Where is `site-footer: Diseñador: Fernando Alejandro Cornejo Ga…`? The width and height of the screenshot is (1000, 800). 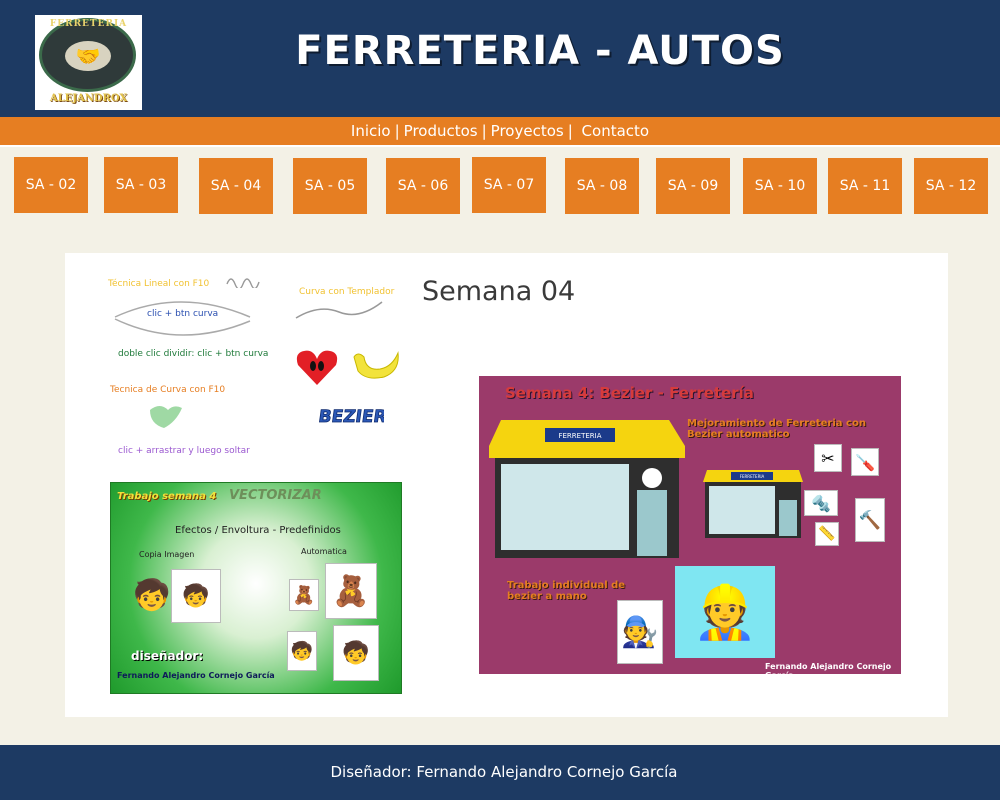
site-footer: Diseñador: Fernando Alejandro Cornejo Ga… is located at coordinates (500, 772).